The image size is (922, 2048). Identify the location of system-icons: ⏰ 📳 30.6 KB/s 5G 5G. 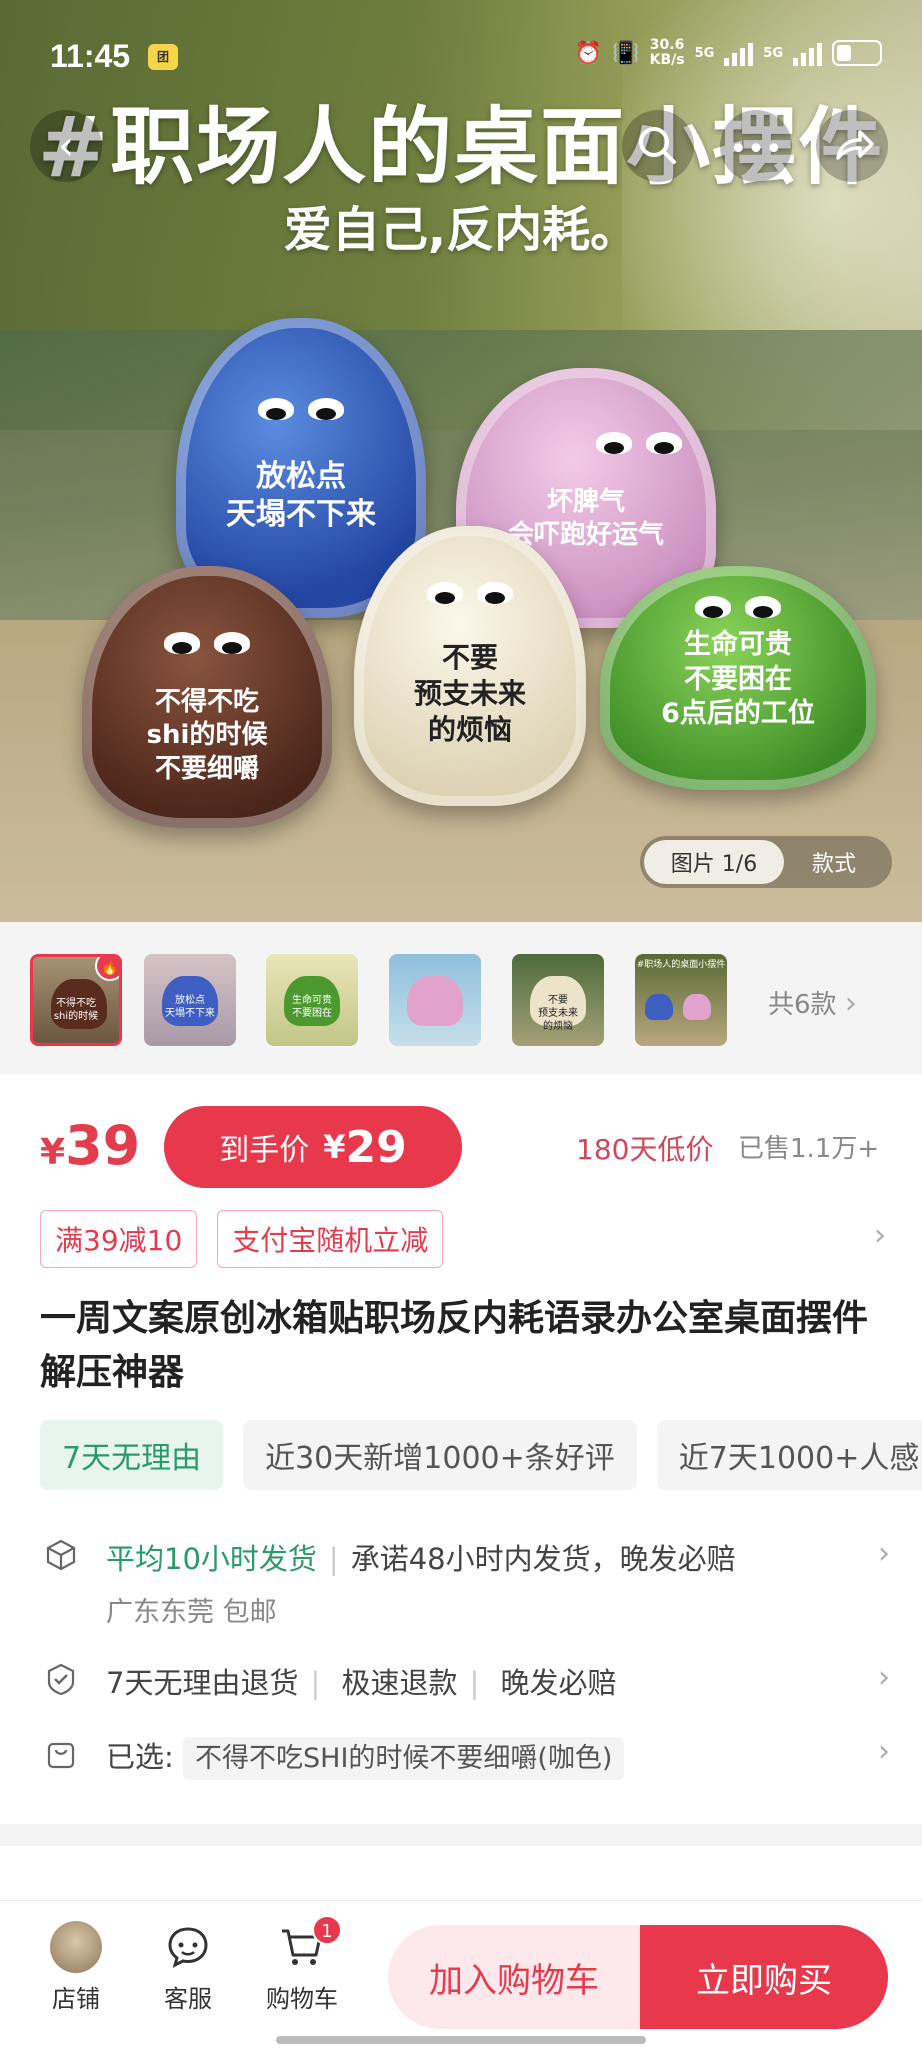
(728, 53).